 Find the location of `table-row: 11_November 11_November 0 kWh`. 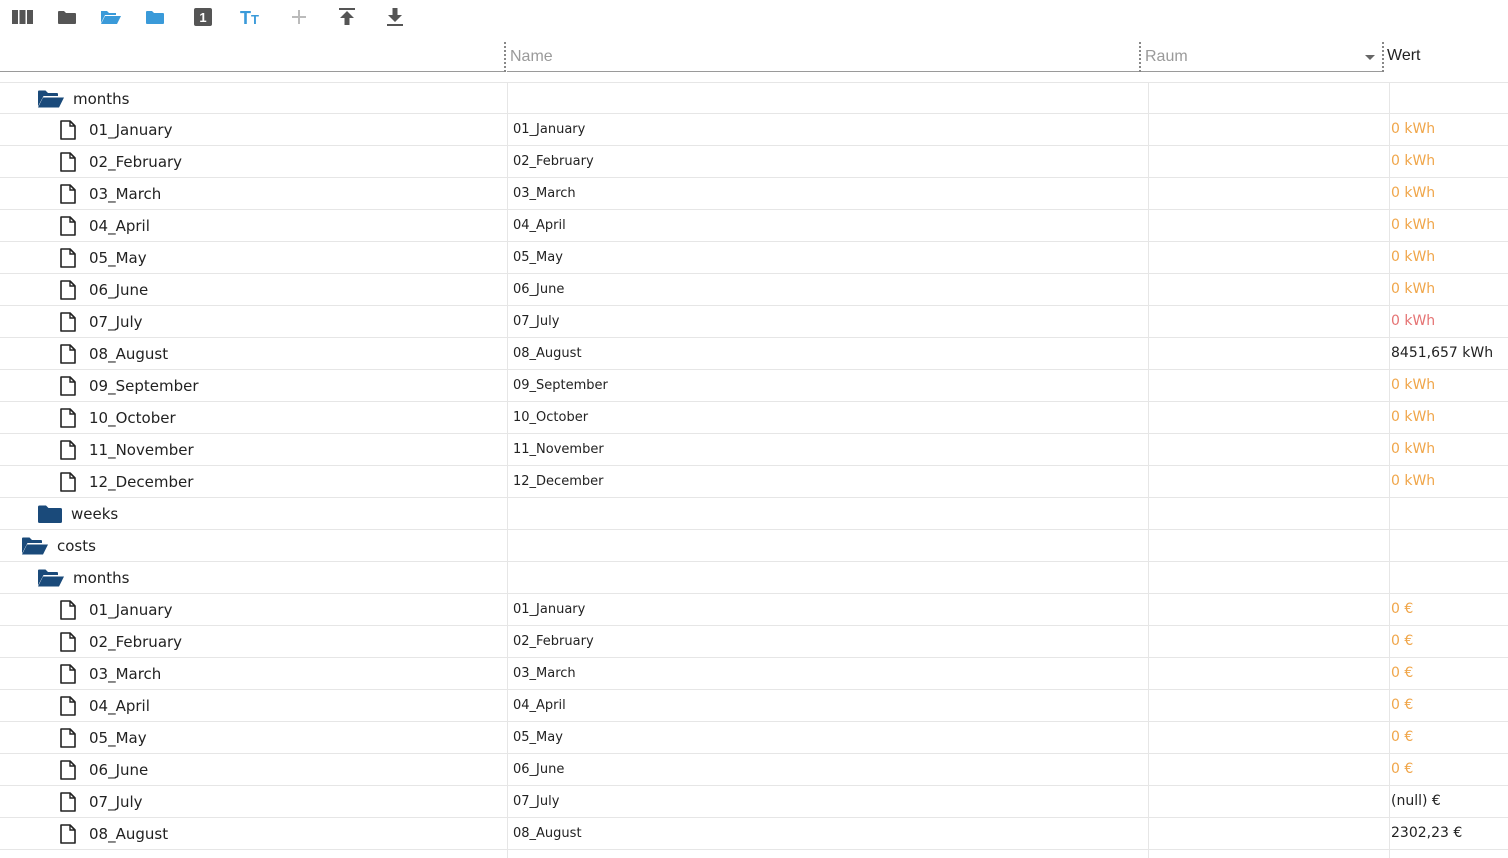

table-row: 11_November 11_November 0 kWh is located at coordinates (754, 450).